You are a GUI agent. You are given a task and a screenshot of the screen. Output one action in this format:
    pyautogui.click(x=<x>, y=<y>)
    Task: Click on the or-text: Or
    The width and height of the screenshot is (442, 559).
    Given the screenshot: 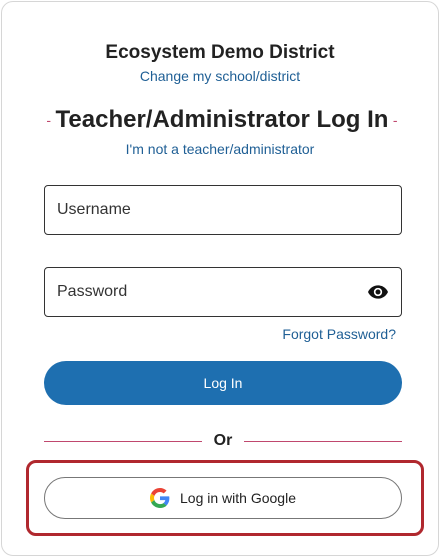 What is the action you would take?
    pyautogui.click(x=223, y=440)
    